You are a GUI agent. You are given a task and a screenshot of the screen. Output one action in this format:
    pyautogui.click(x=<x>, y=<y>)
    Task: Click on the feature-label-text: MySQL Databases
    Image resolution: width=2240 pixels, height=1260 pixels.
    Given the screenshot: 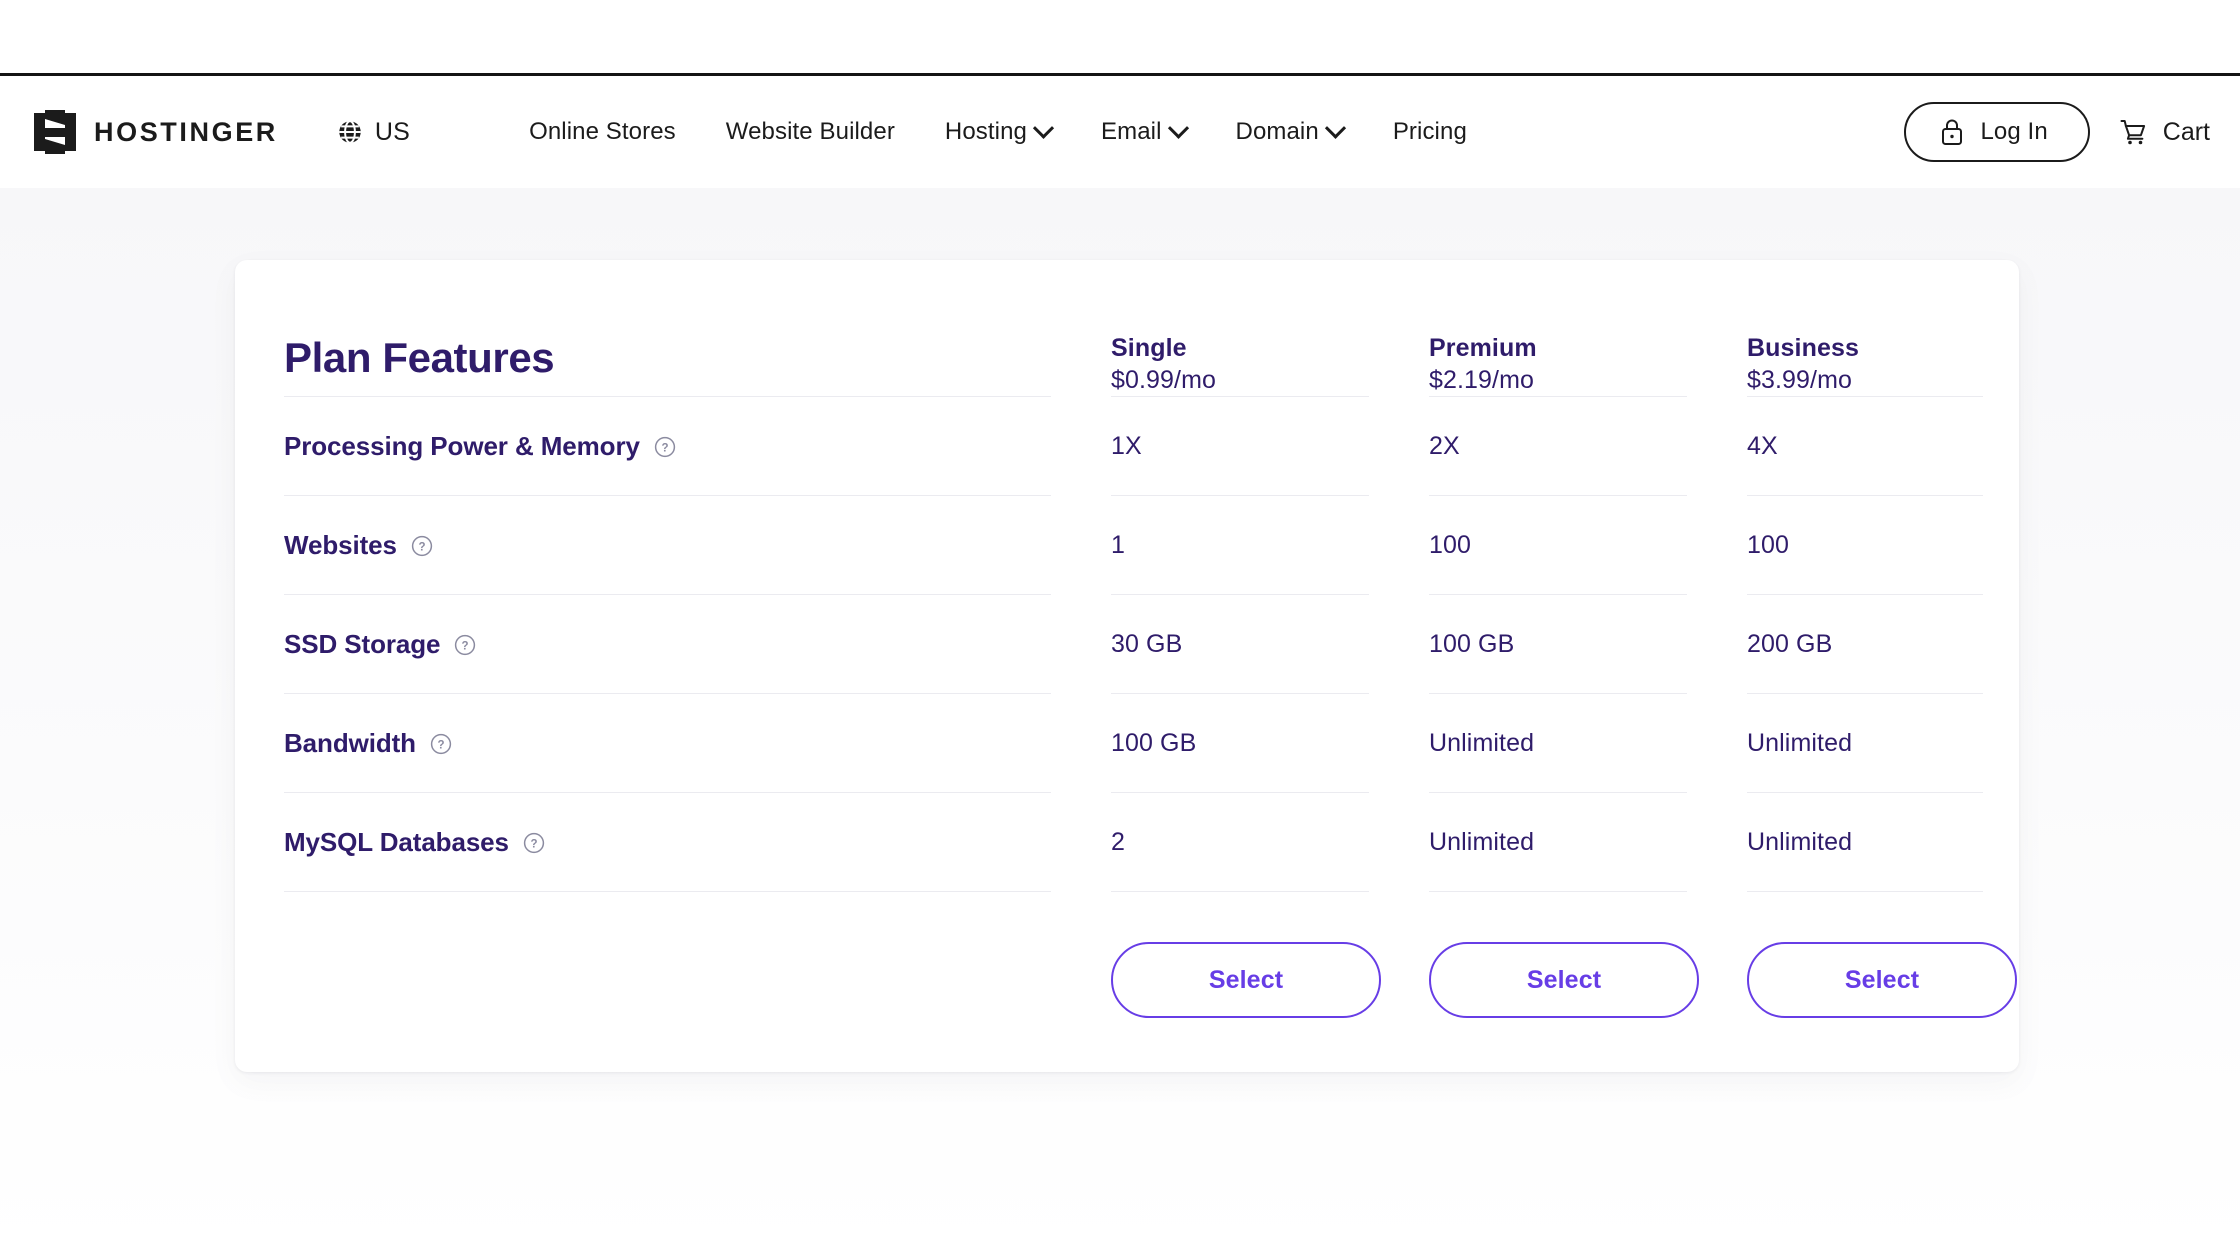 What is the action you would take?
    pyautogui.click(x=396, y=841)
    